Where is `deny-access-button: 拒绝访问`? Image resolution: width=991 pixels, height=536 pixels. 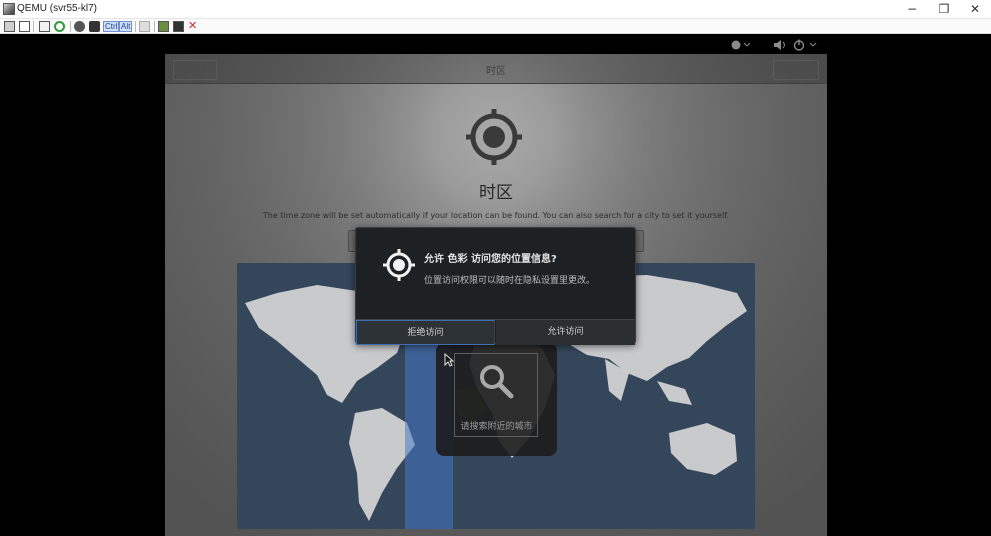 deny-access-button: 拒绝访问 is located at coordinates (425, 332).